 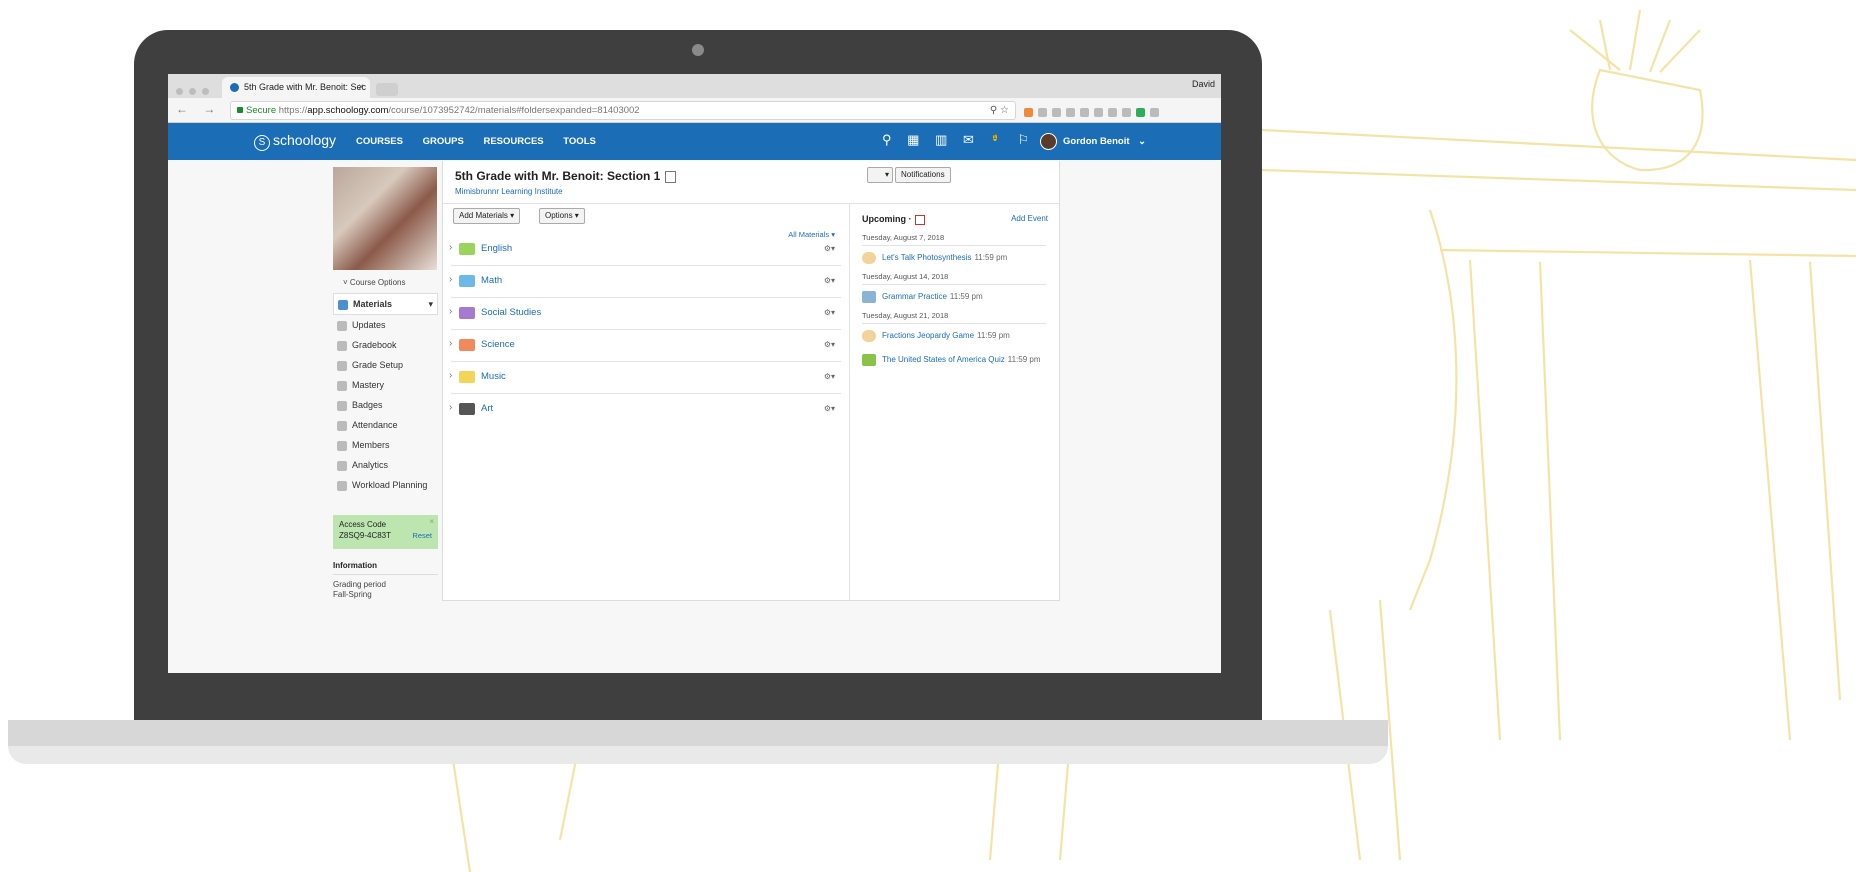 I want to click on nav-courses: COURSES, so click(x=379, y=141).